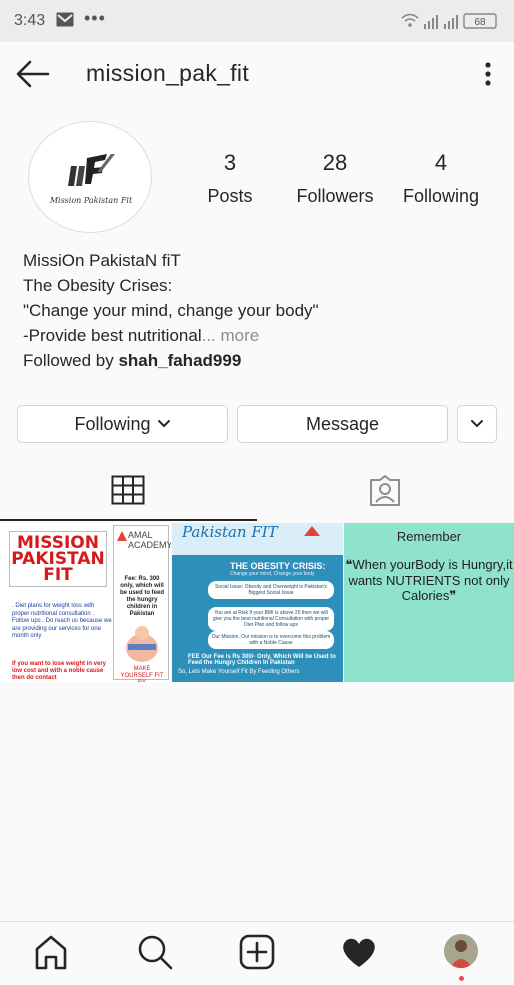 This screenshot has width=514, height=985. What do you see at coordinates (258, 360) in the screenshot?
I see `followed-by: Followed by shah_fahad999` at bounding box center [258, 360].